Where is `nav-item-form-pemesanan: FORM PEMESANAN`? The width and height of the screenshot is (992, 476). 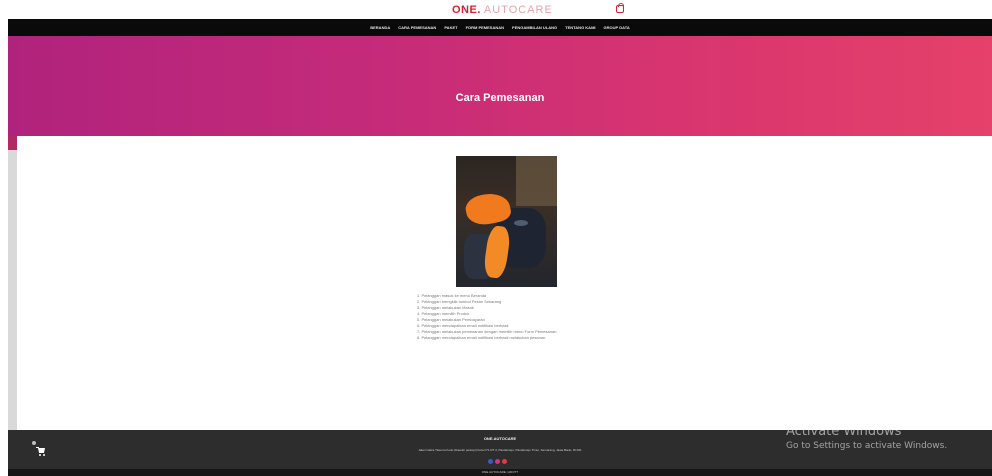
nav-item-form-pemesanan: FORM PEMESANAN is located at coordinates (485, 27).